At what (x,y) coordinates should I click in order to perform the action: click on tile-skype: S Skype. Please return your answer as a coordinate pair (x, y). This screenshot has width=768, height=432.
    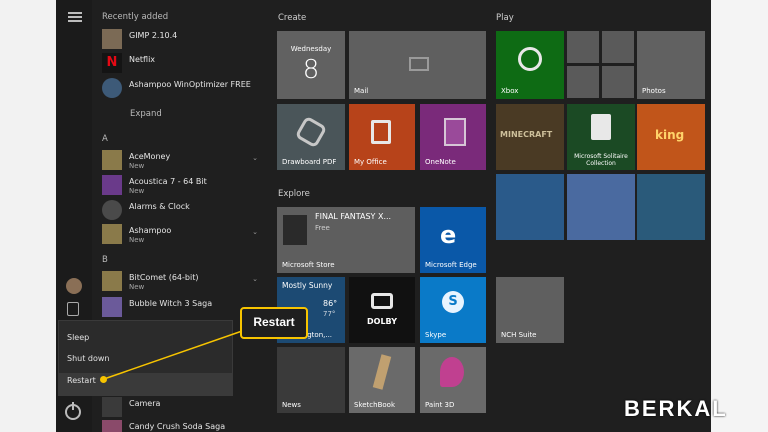
    Looking at the image, I should click on (453, 310).